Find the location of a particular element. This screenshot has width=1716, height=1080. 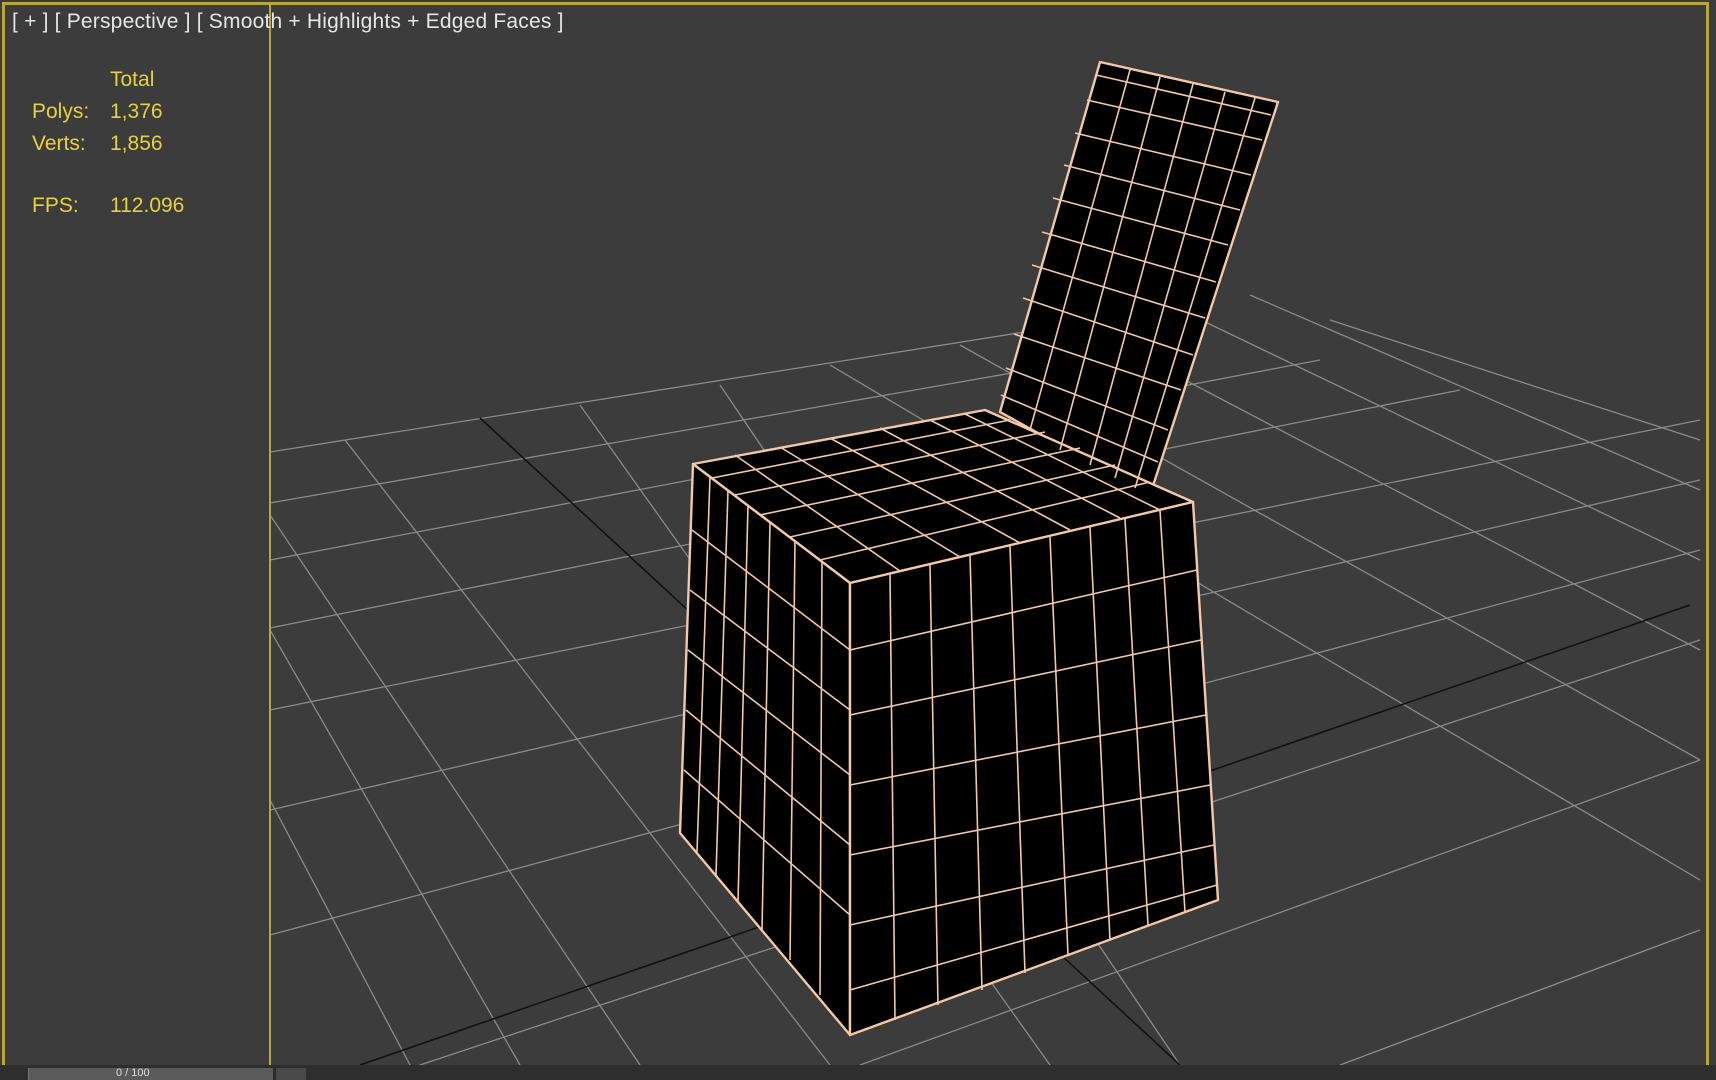

polys-label: Polys: is located at coordinates (61, 111).